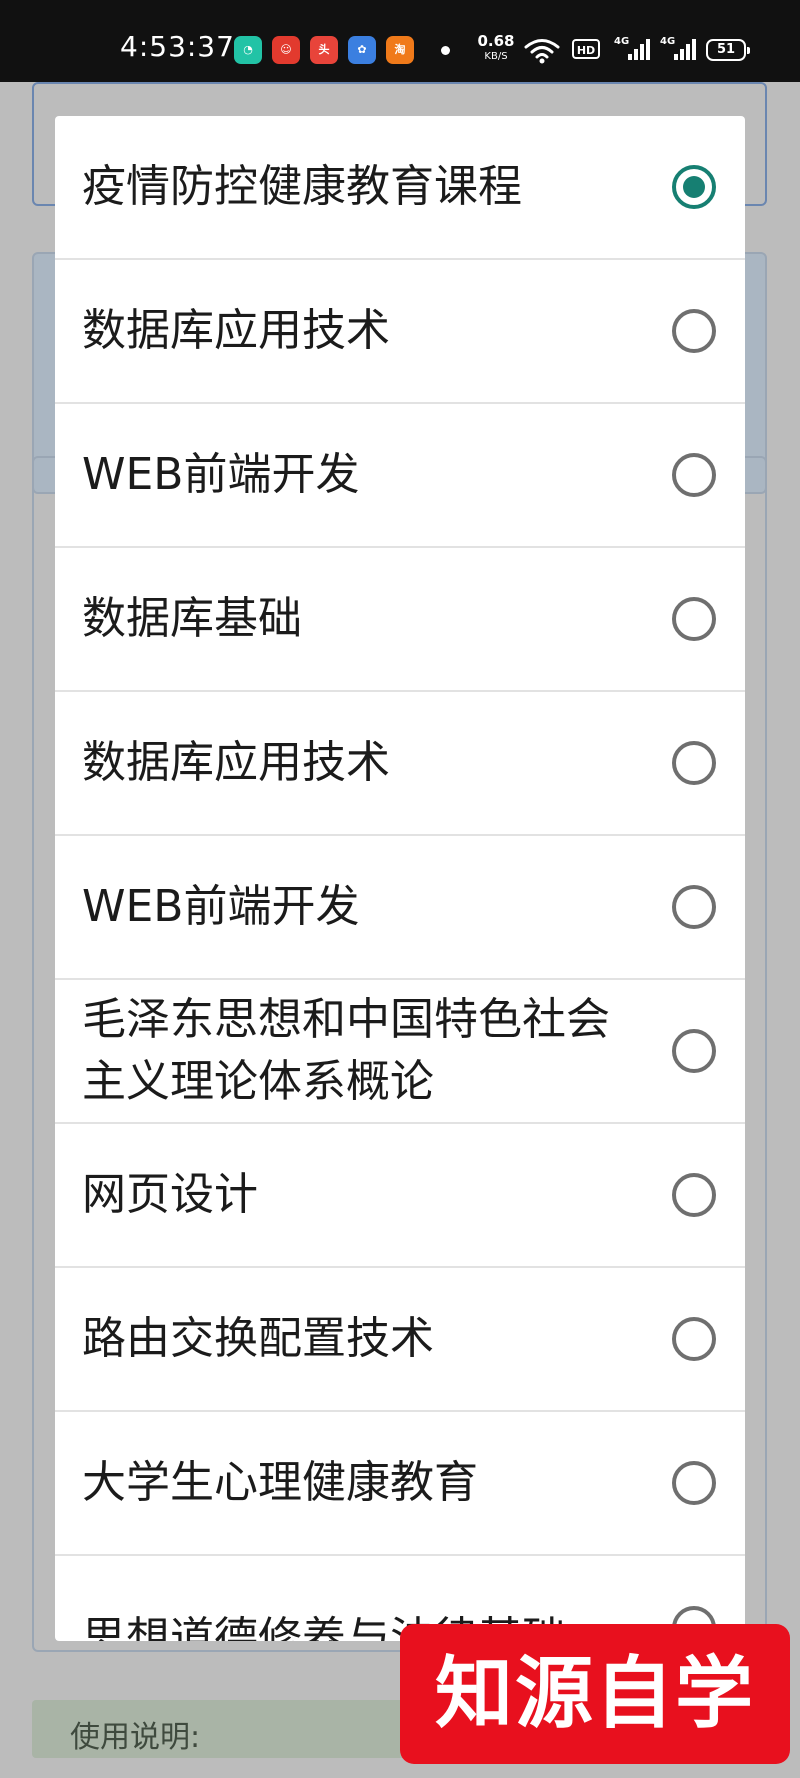  Describe the element at coordinates (622, 41) in the screenshot. I see `signal-1-label: 4G` at that location.